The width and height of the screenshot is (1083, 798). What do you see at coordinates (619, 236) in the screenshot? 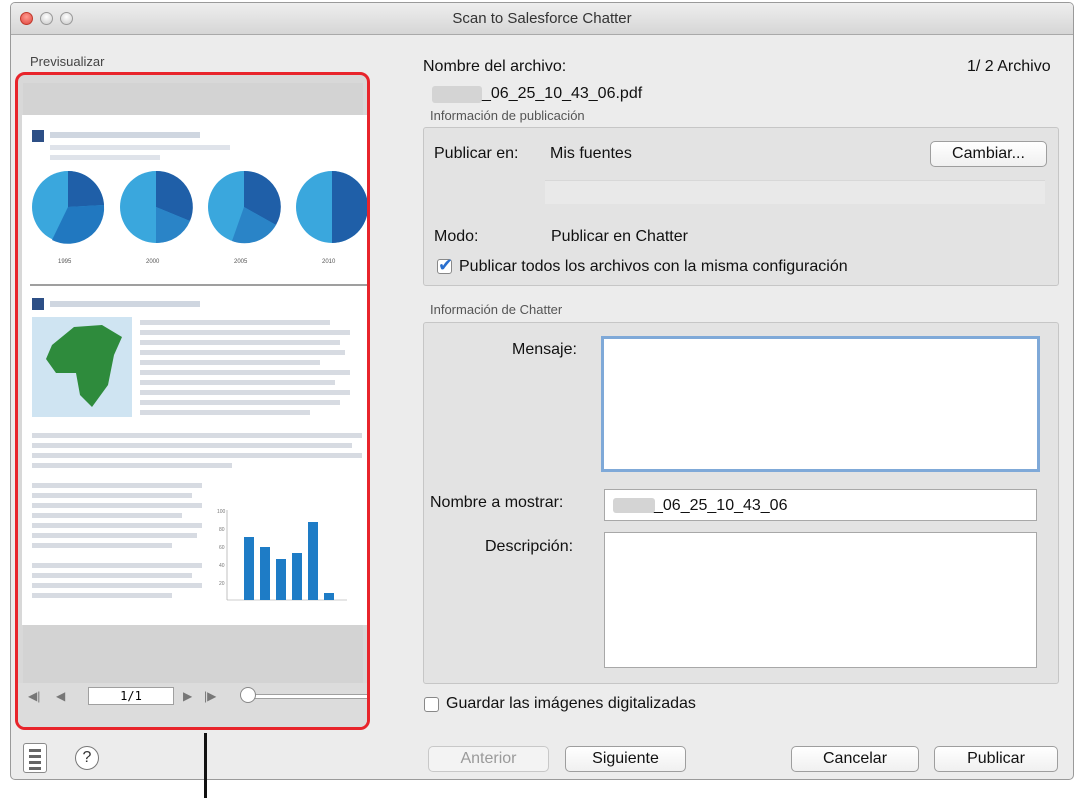
I see `mode-value: Publicar en Chatter` at bounding box center [619, 236].